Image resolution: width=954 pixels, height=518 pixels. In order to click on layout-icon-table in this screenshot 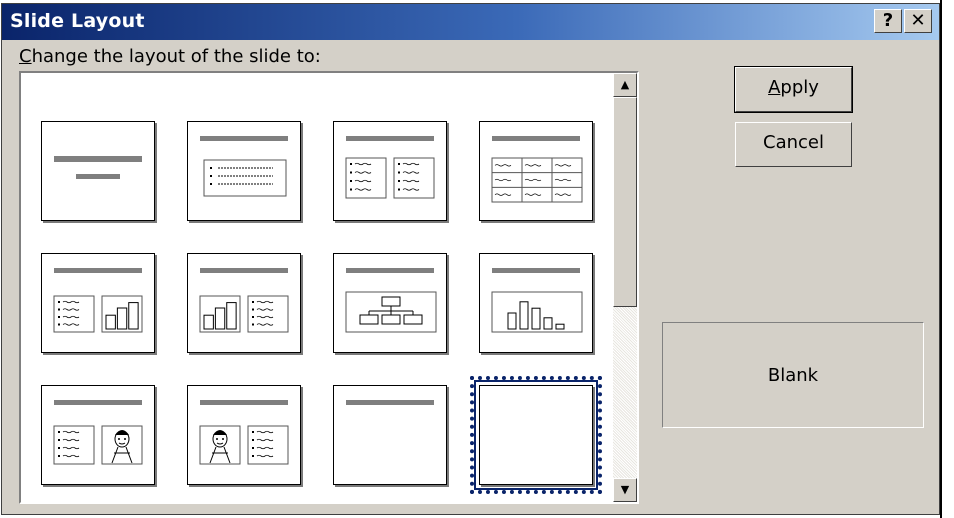, I will do `click(537, 169)`.